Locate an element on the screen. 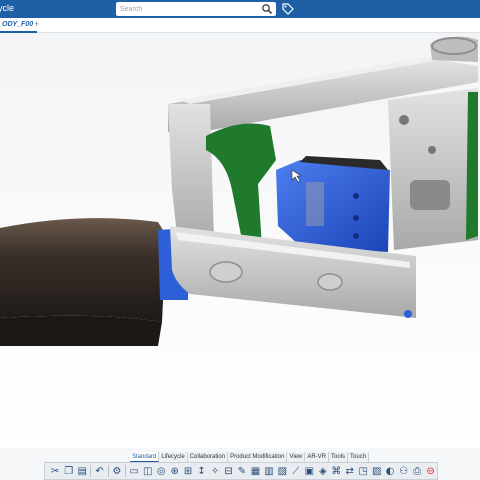 This screenshot has height=480, width=480. tab-document: ODY_F00 is located at coordinates (19, 25).